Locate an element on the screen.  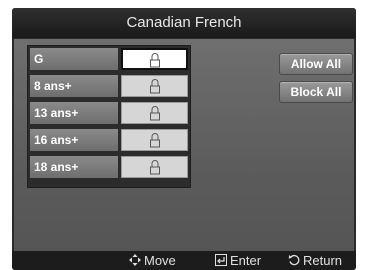
return-label: Return is located at coordinates (323, 260).